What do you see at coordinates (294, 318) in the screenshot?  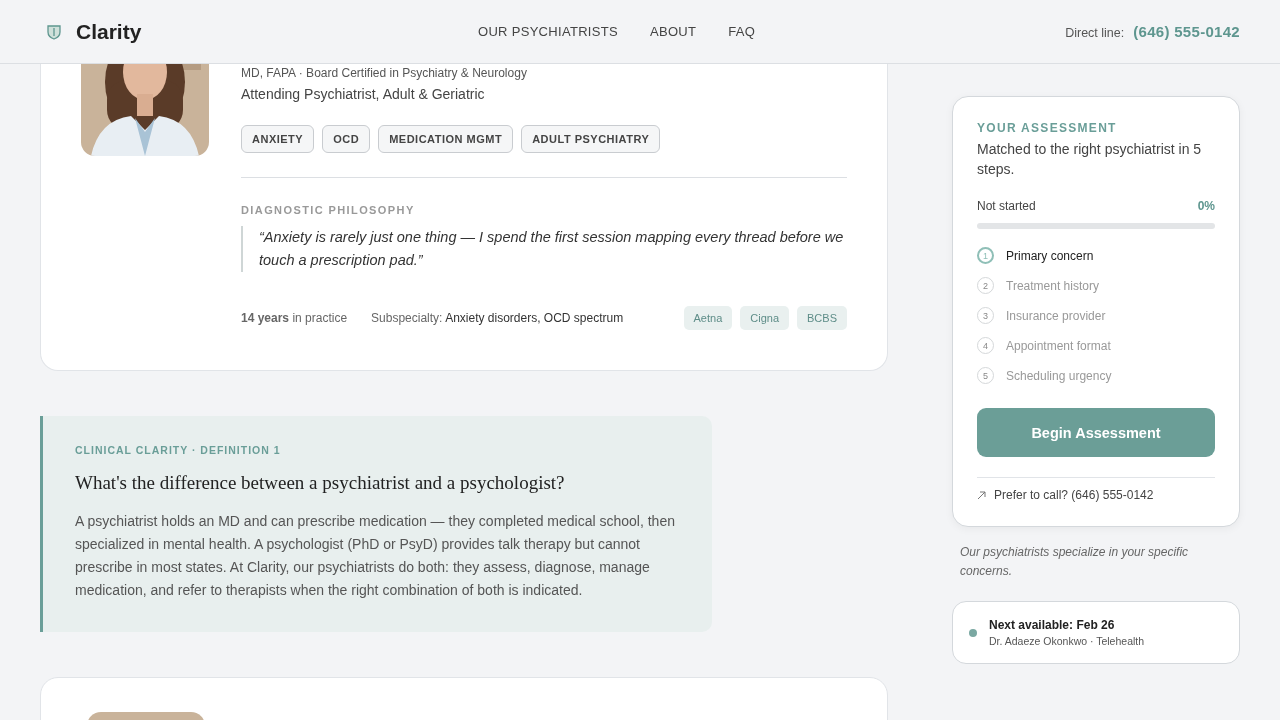 I see `experience: 14 years in practice` at bounding box center [294, 318].